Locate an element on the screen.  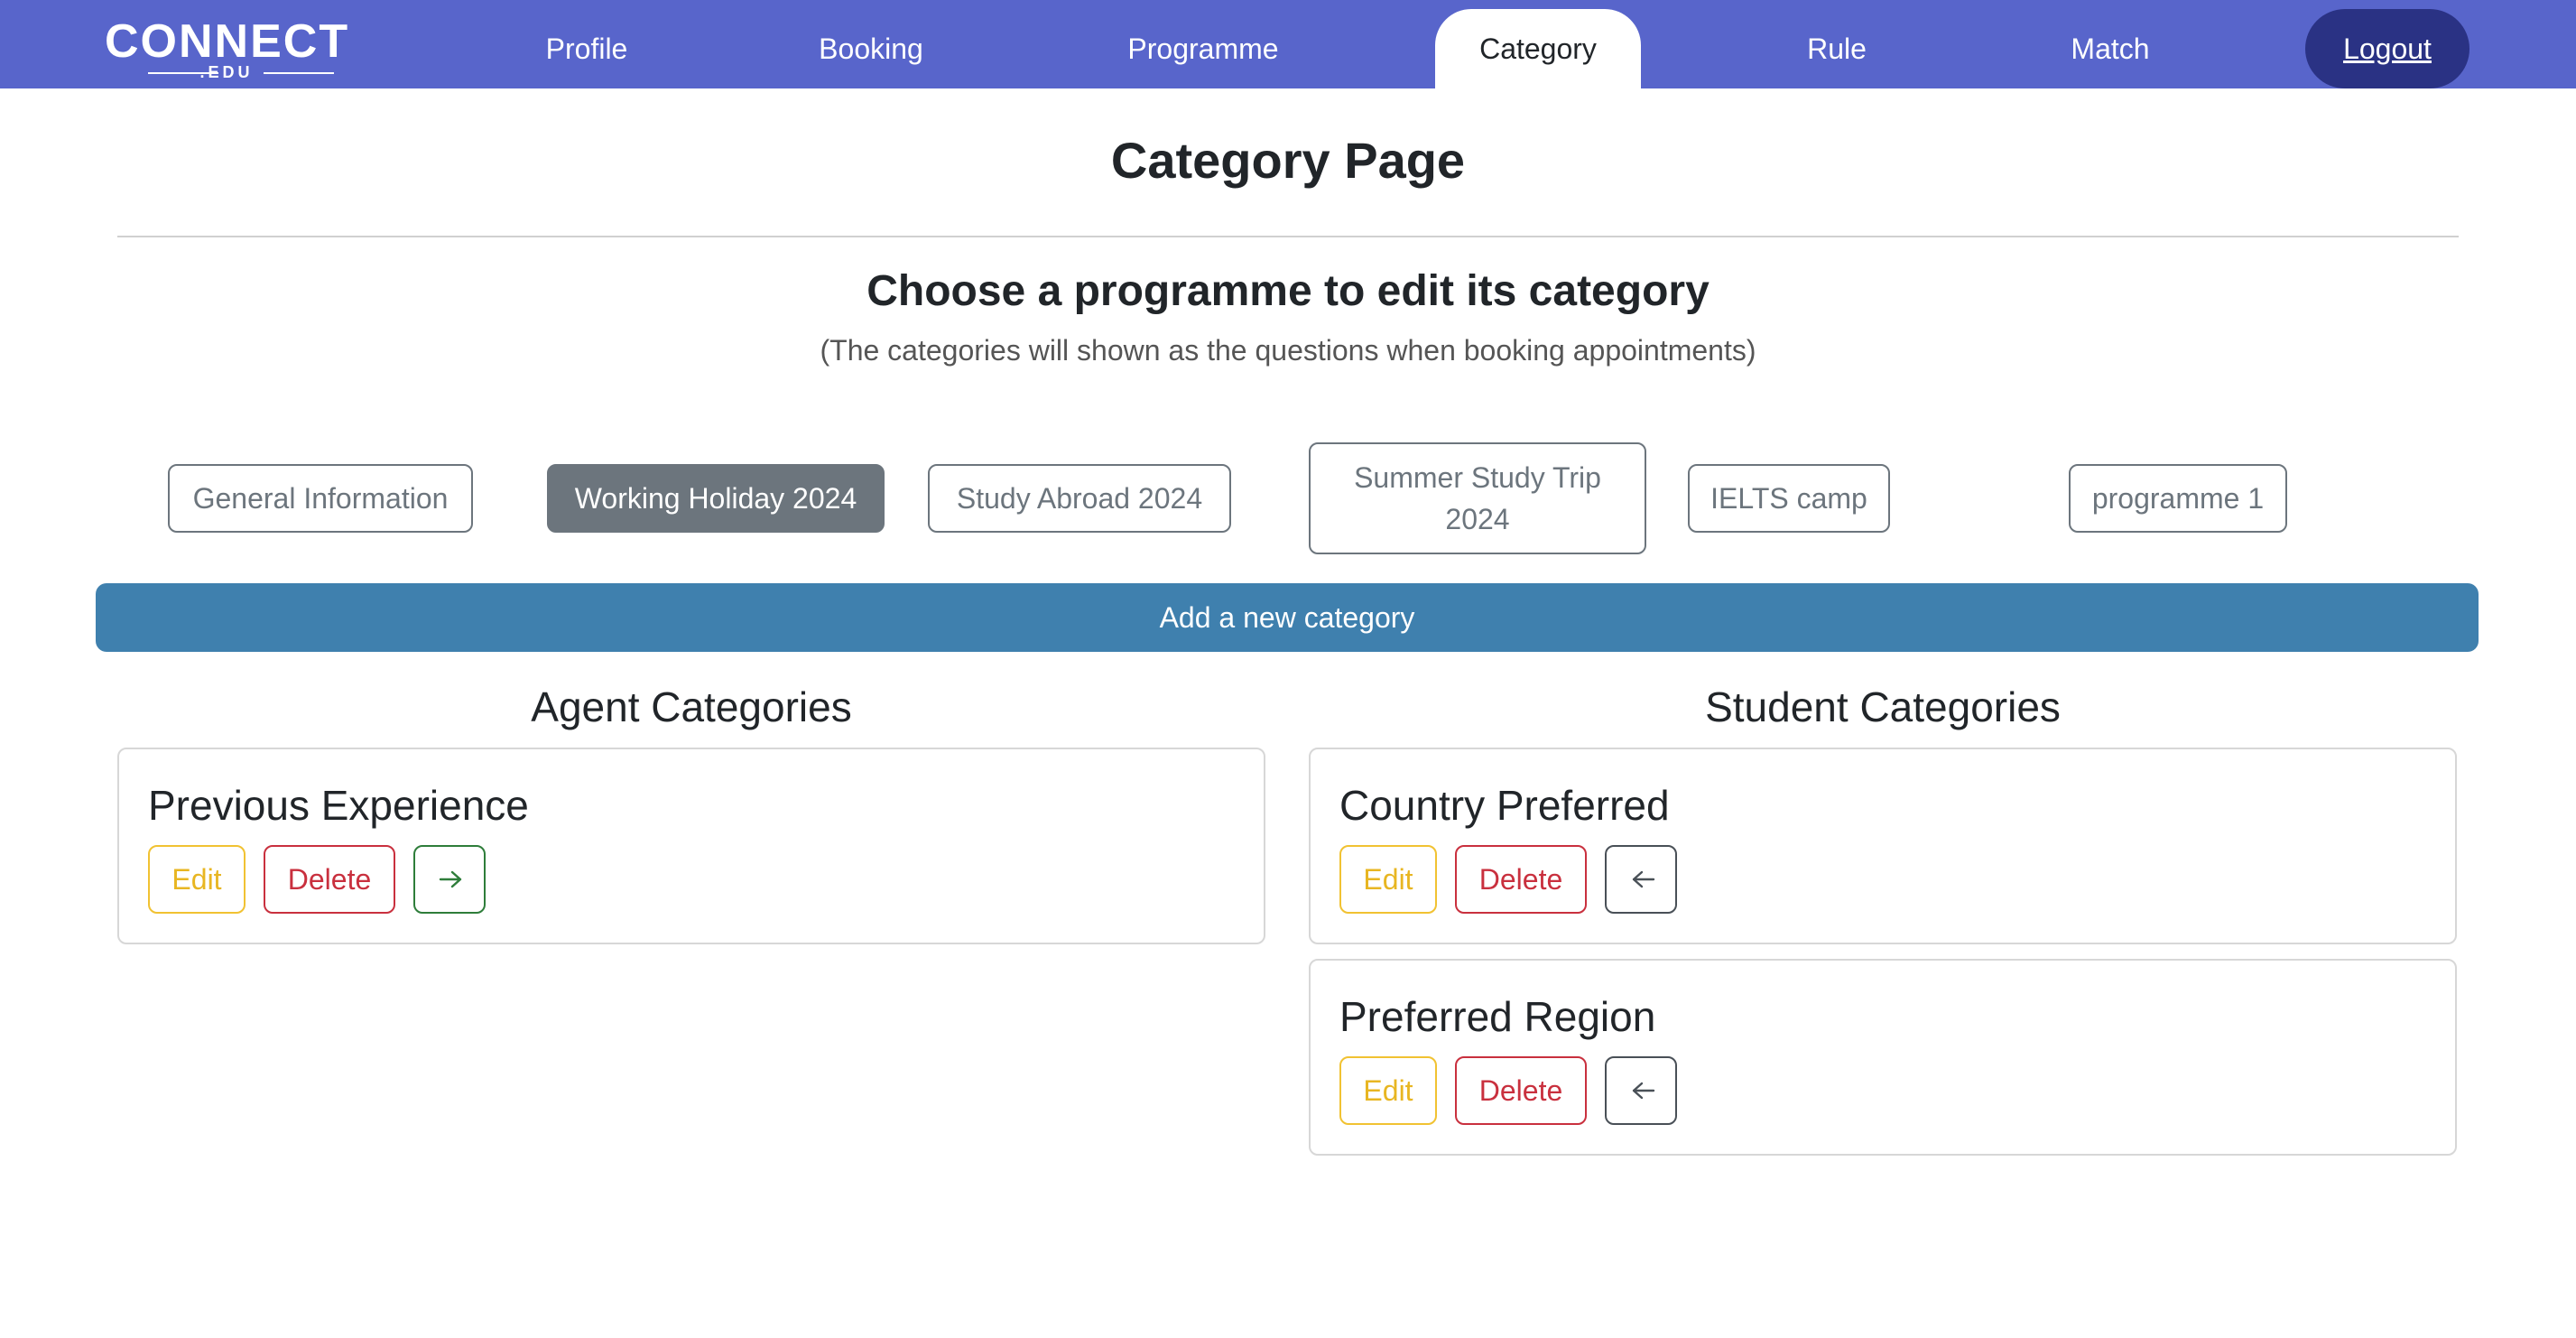
connect-edu-logo: CONNECT .EDU is located at coordinates (226, 49).